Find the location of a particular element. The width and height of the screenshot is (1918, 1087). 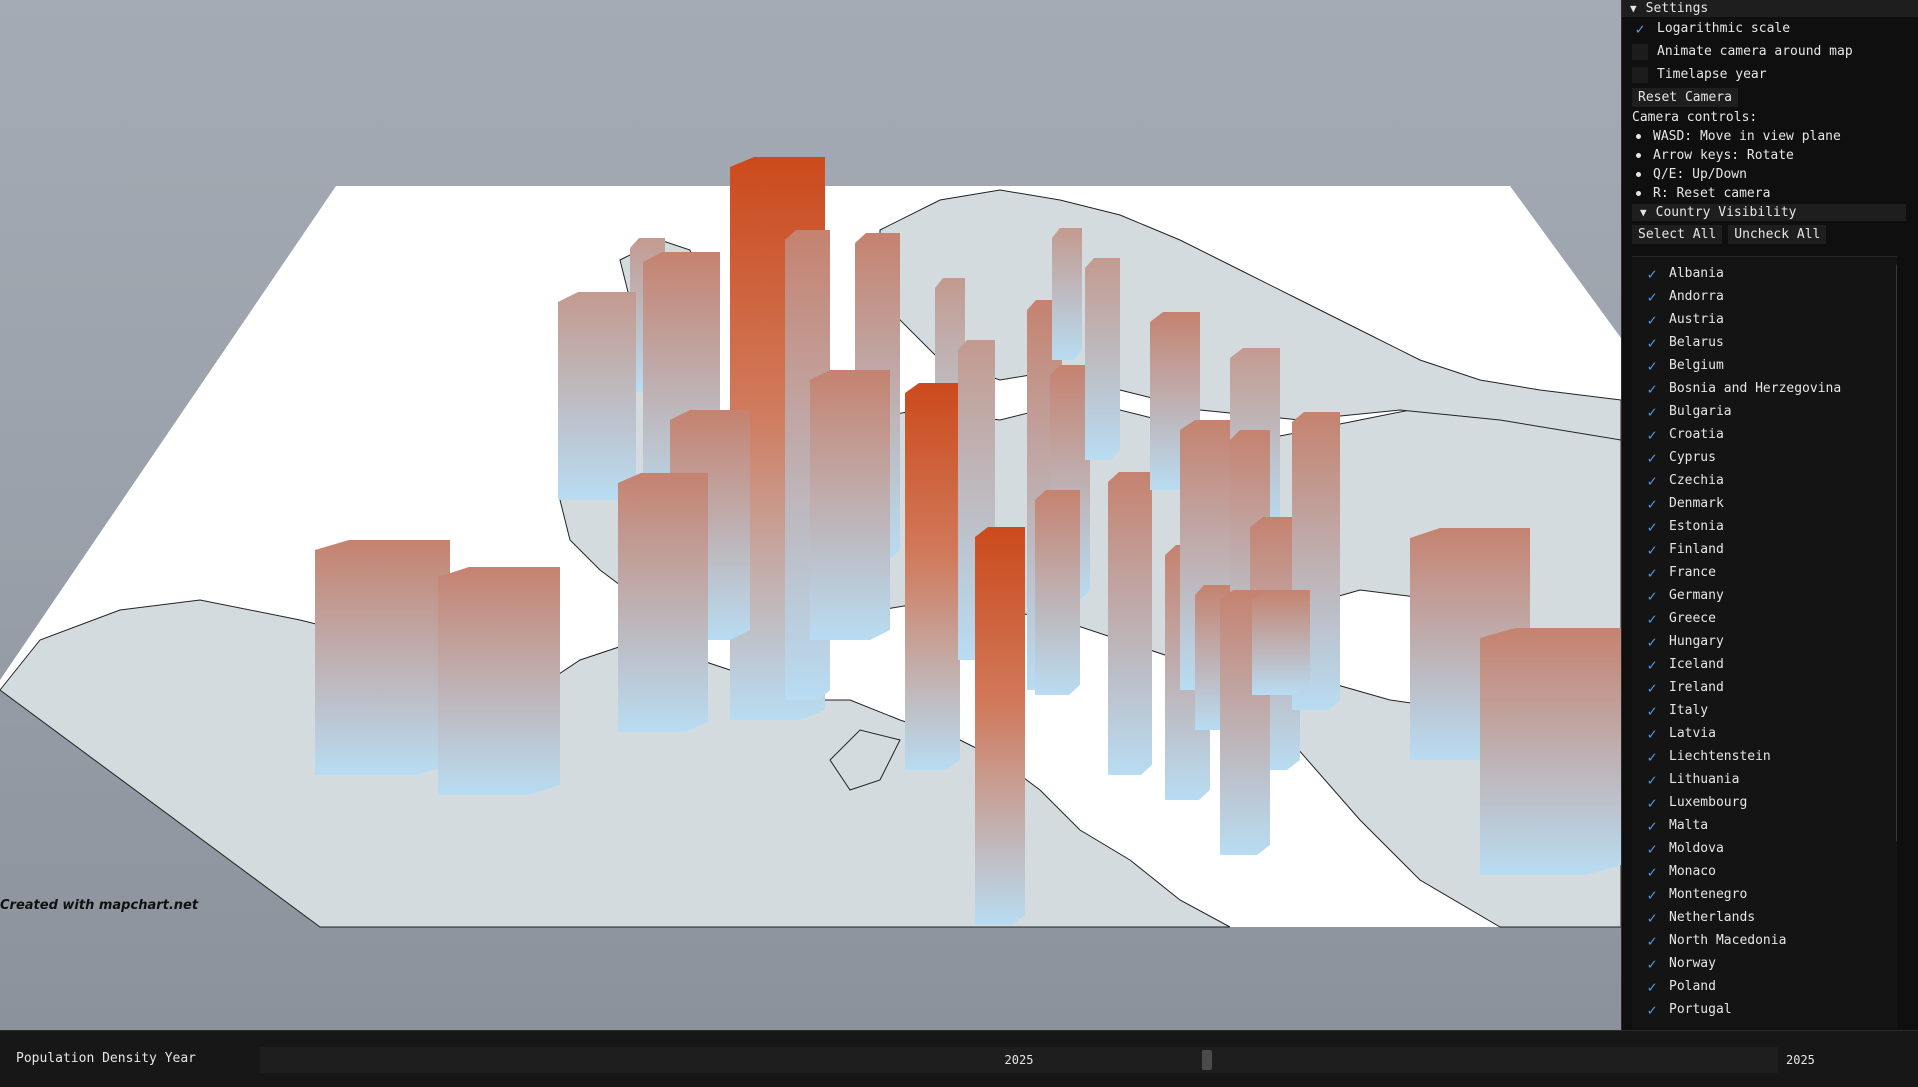

country-label: Portugal is located at coordinates (1700, 1009).